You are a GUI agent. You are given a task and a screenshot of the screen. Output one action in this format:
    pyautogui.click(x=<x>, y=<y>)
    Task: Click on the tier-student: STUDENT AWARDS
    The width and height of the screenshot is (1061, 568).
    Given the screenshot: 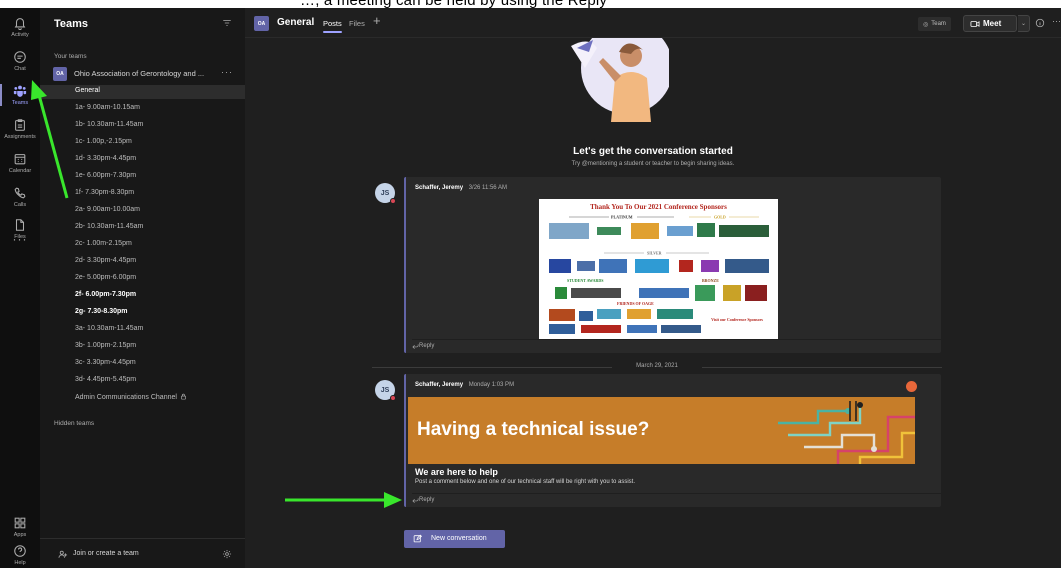 What is the action you would take?
    pyautogui.click(x=585, y=280)
    